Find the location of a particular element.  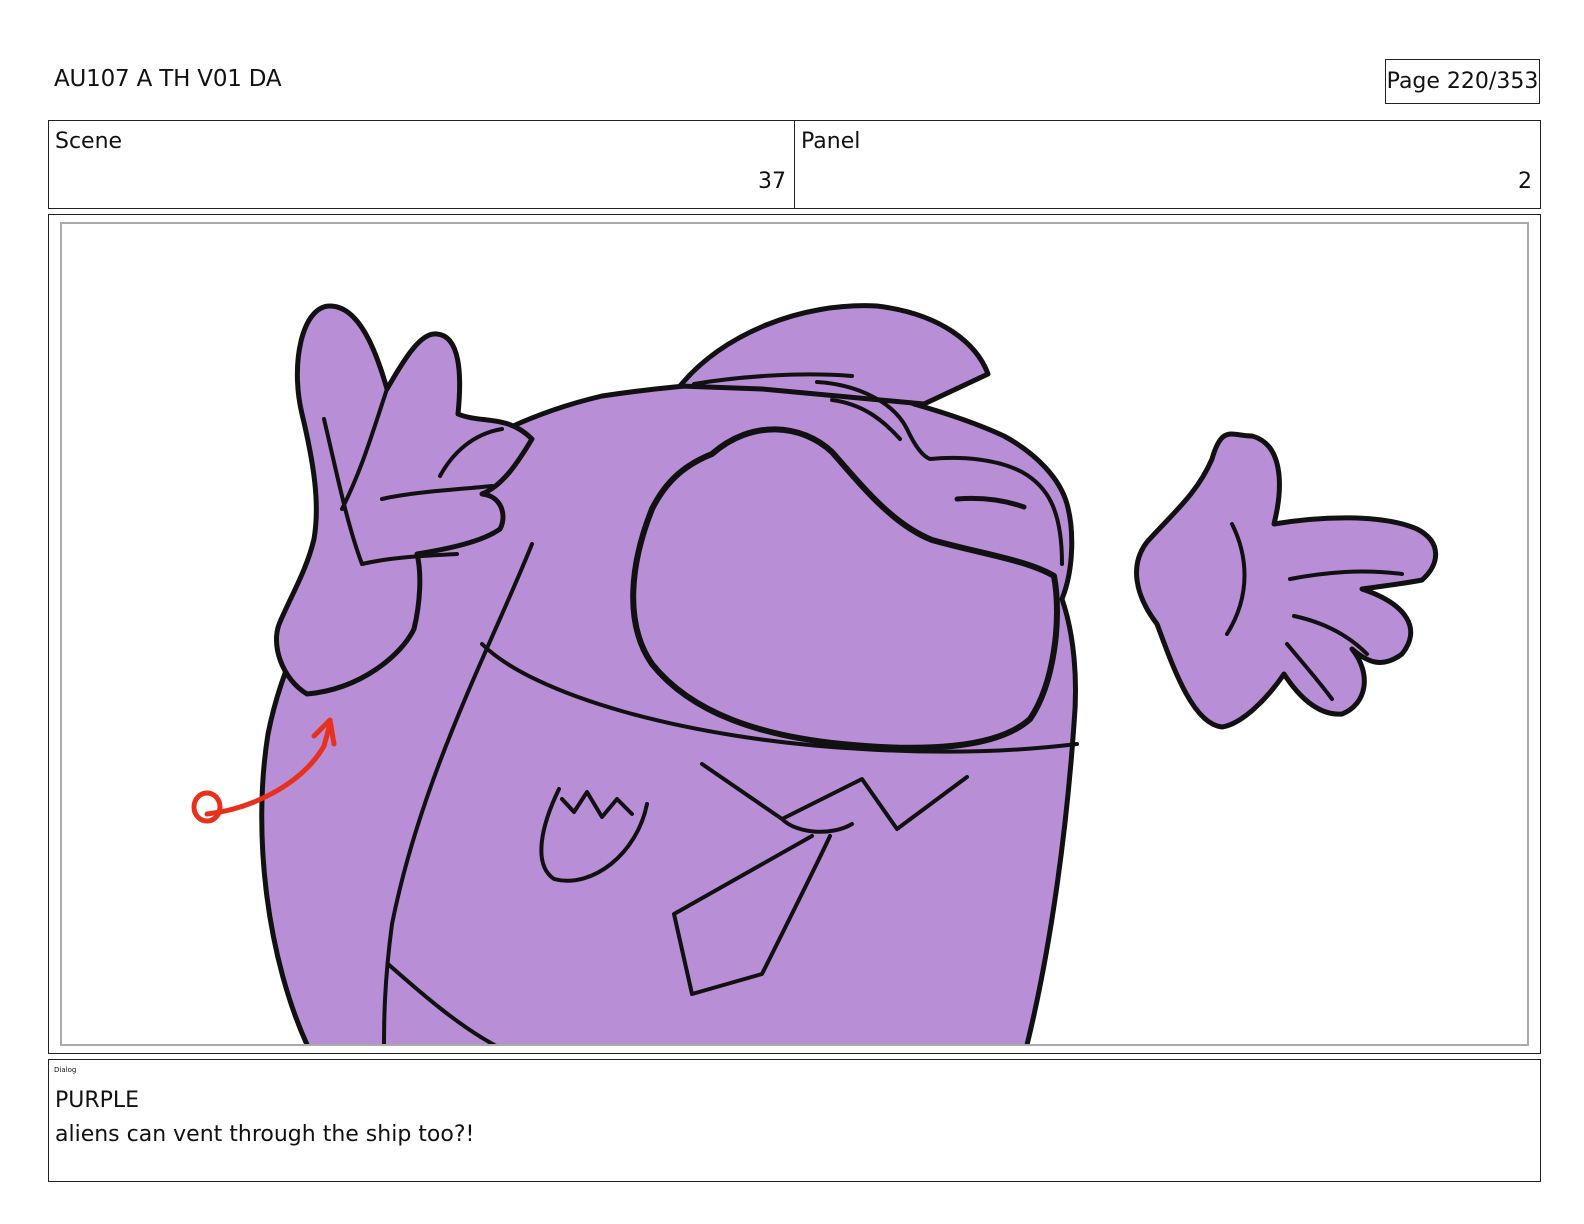

page-indicator: Page 220/353 is located at coordinates (1462, 81).